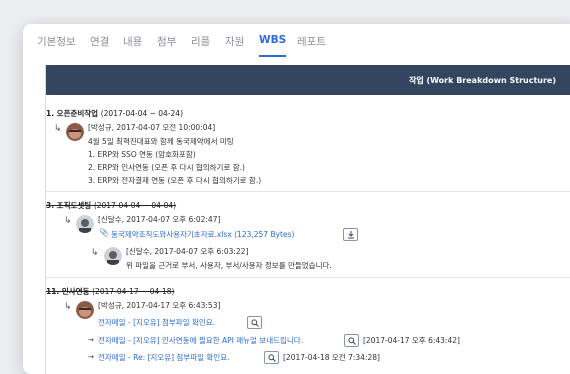  What do you see at coordinates (135, 205) in the screenshot?
I see `wbs-item-date-range: (2017-04-04 ~ 04-04)` at bounding box center [135, 205].